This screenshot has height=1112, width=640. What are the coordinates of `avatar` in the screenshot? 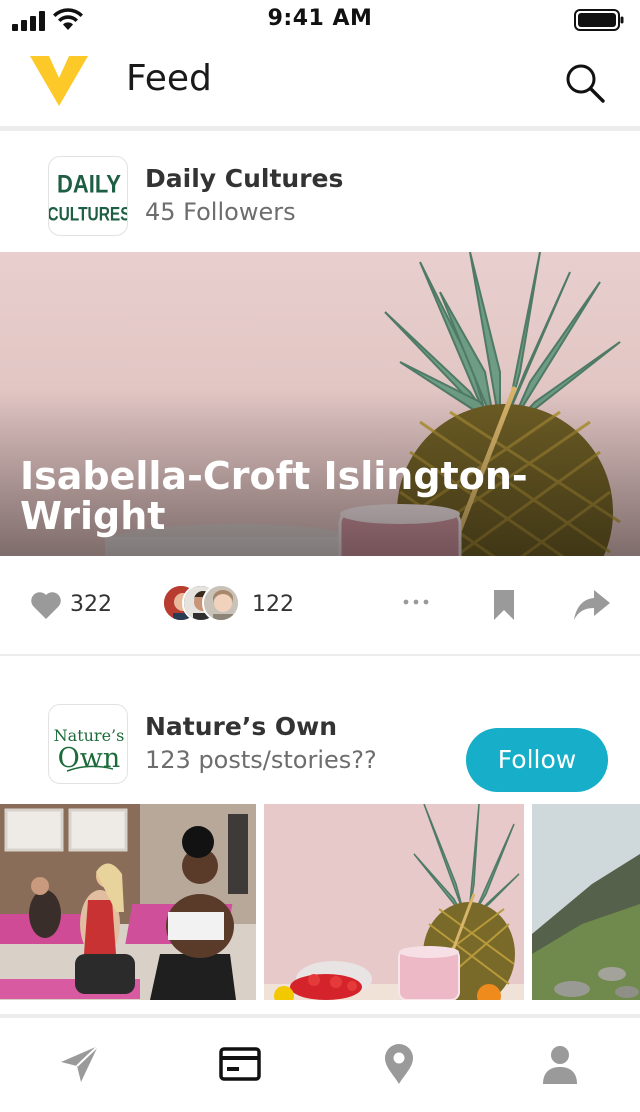 It's located at (221, 603).